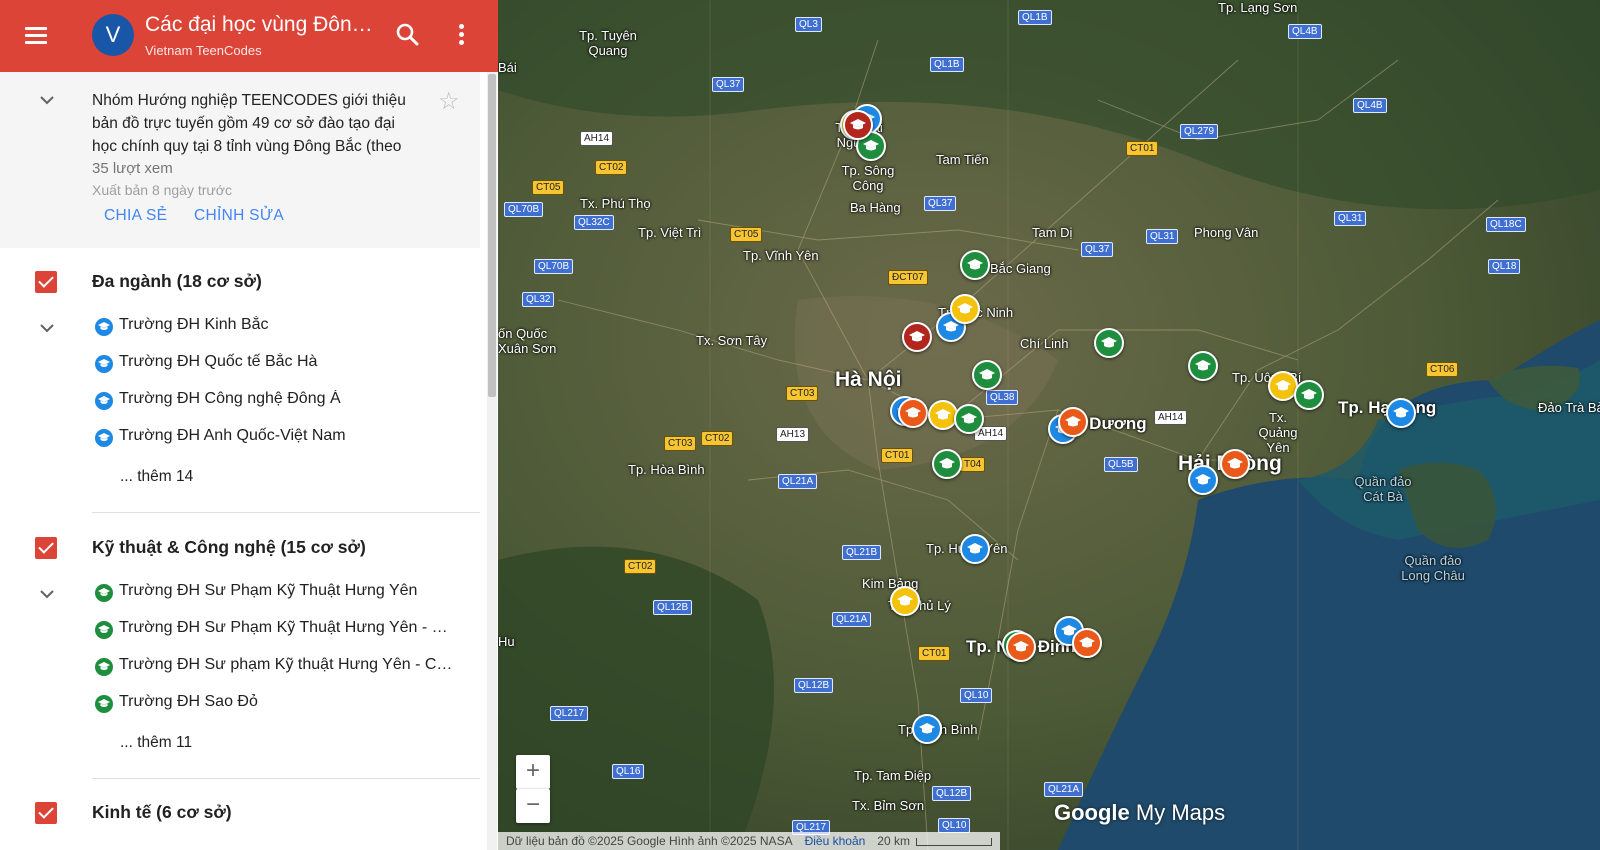 This screenshot has height=850, width=1600. What do you see at coordinates (462, 35) in the screenshot?
I see `more-options-icon` at bounding box center [462, 35].